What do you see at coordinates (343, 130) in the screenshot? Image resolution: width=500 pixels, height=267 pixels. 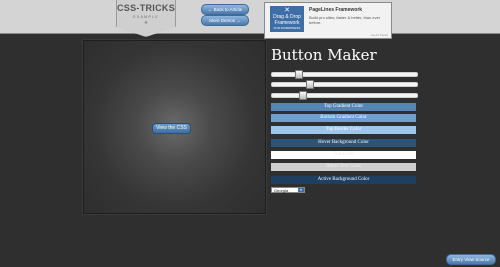 I see `top-border-color-bar: Top Border Color` at bounding box center [343, 130].